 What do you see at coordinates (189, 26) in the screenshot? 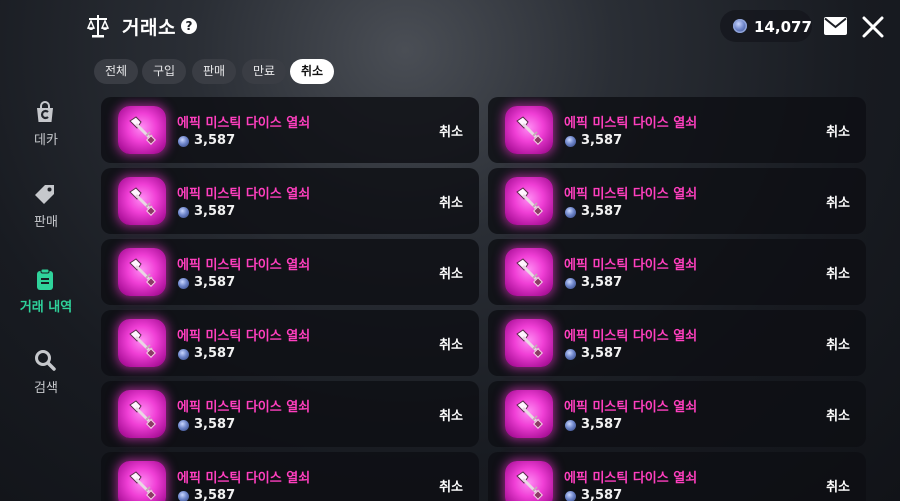
I see `help-icon: ?` at bounding box center [189, 26].